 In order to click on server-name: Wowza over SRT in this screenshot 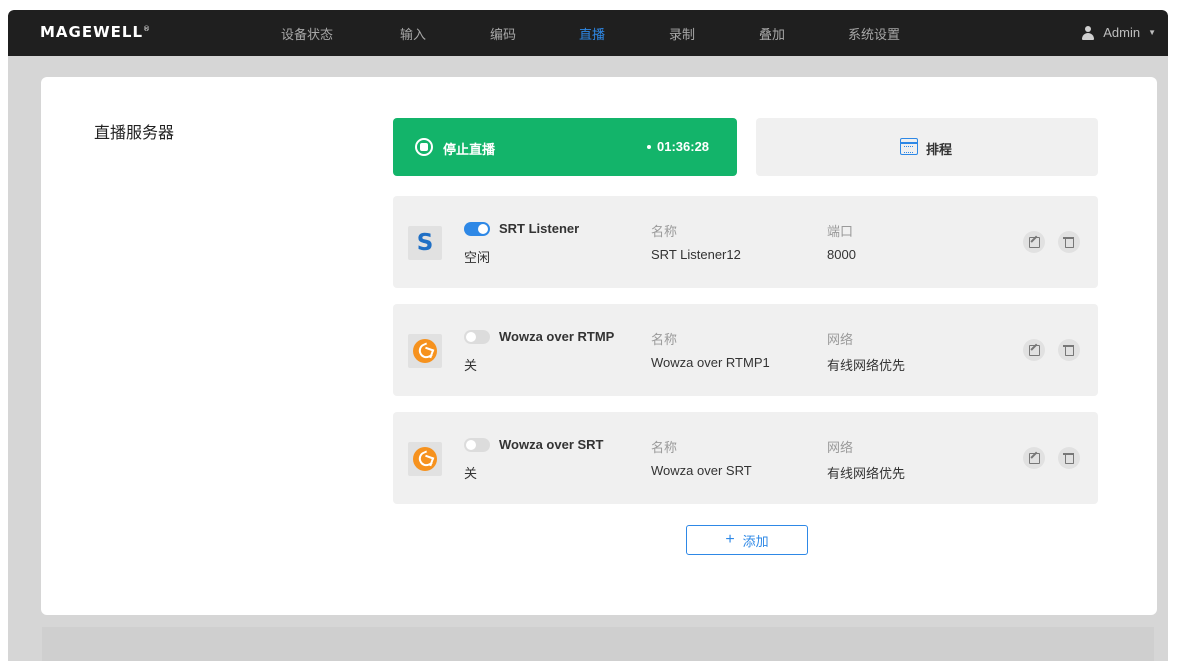, I will do `click(701, 470)`.